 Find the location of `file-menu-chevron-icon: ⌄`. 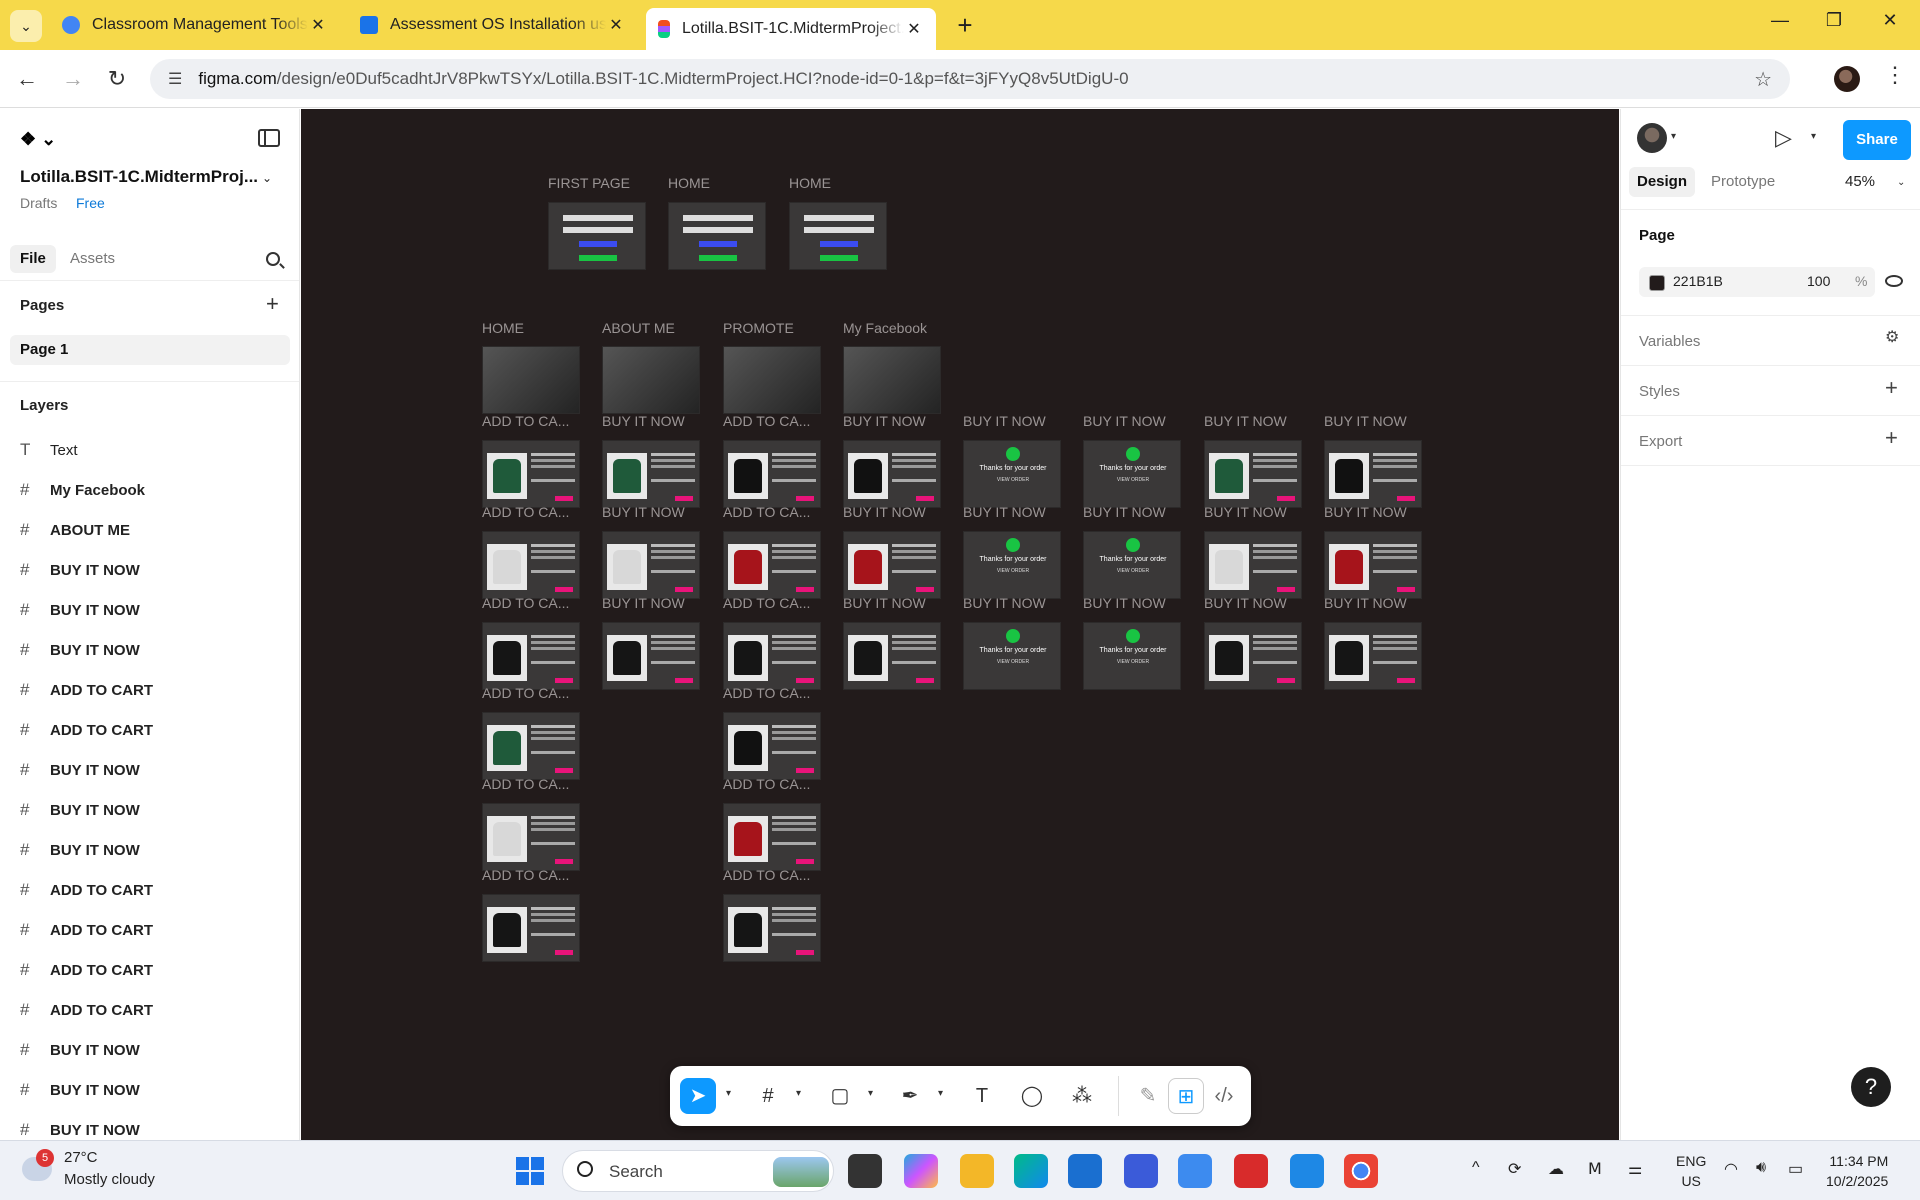

file-menu-chevron-icon: ⌄ is located at coordinates (267, 178).